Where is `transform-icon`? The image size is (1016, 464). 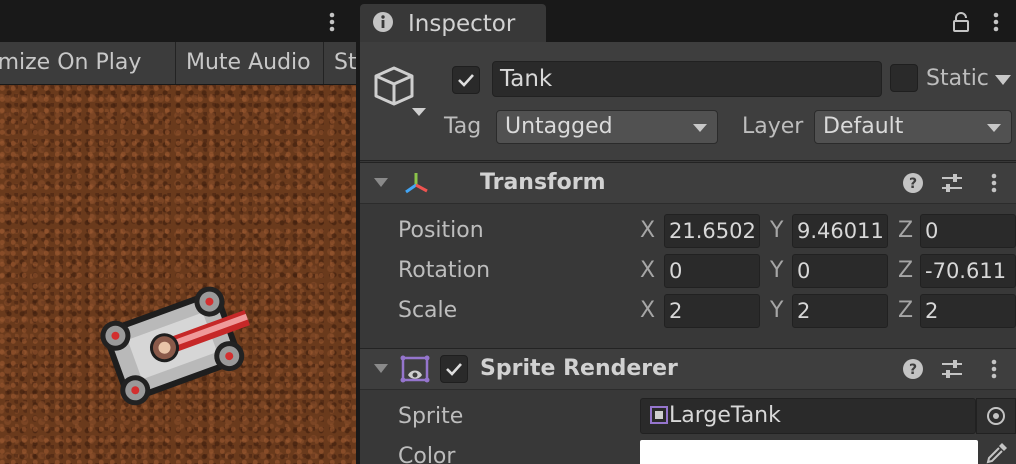 transform-icon is located at coordinates (416, 183).